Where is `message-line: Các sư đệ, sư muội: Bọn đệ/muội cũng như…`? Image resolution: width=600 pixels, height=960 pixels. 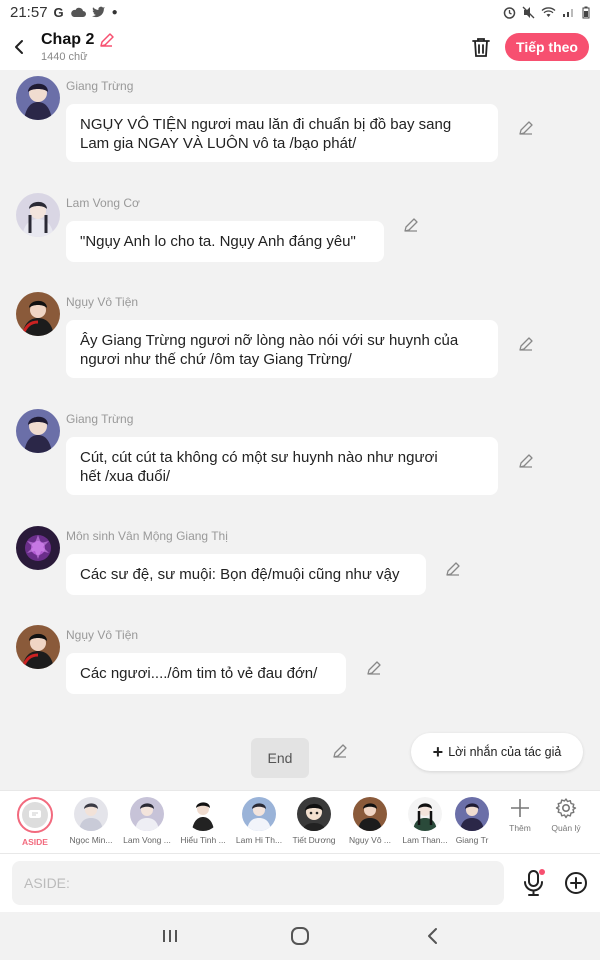
message-line: Các sư đệ, sư muội: Bọn đệ/muội cũng như… is located at coordinates (240, 574).